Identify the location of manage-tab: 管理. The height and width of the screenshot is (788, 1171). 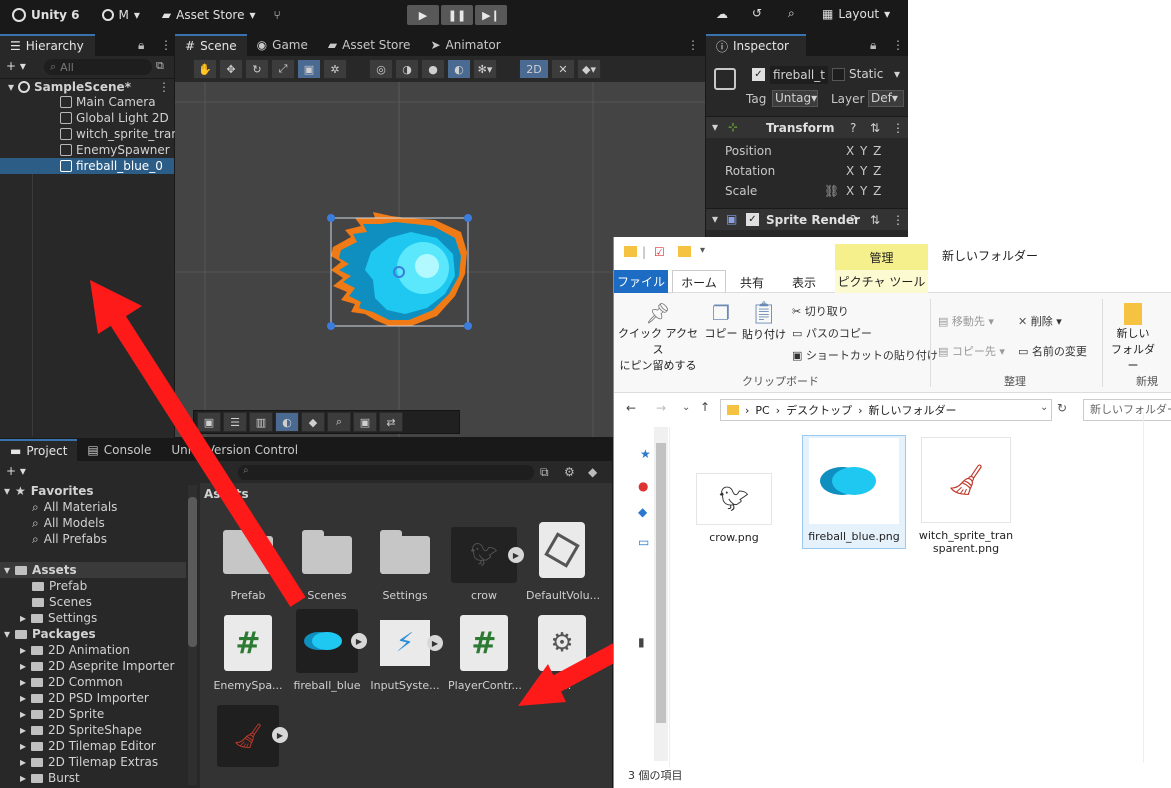
(881, 257).